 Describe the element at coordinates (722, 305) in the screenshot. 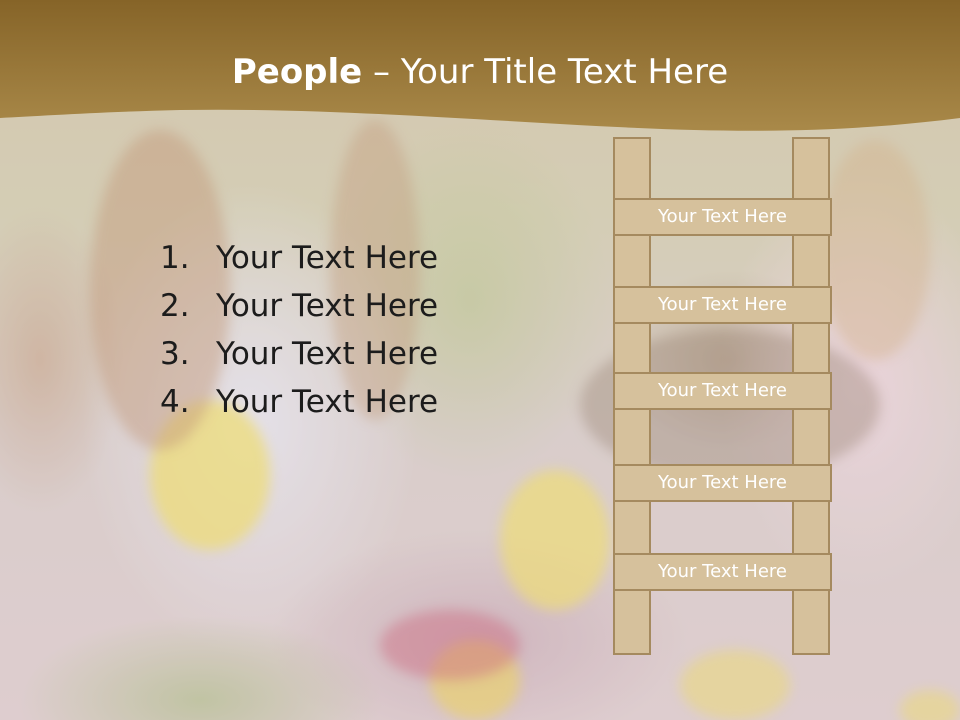

I see `ladder-rung-2: Your Text Here` at that location.